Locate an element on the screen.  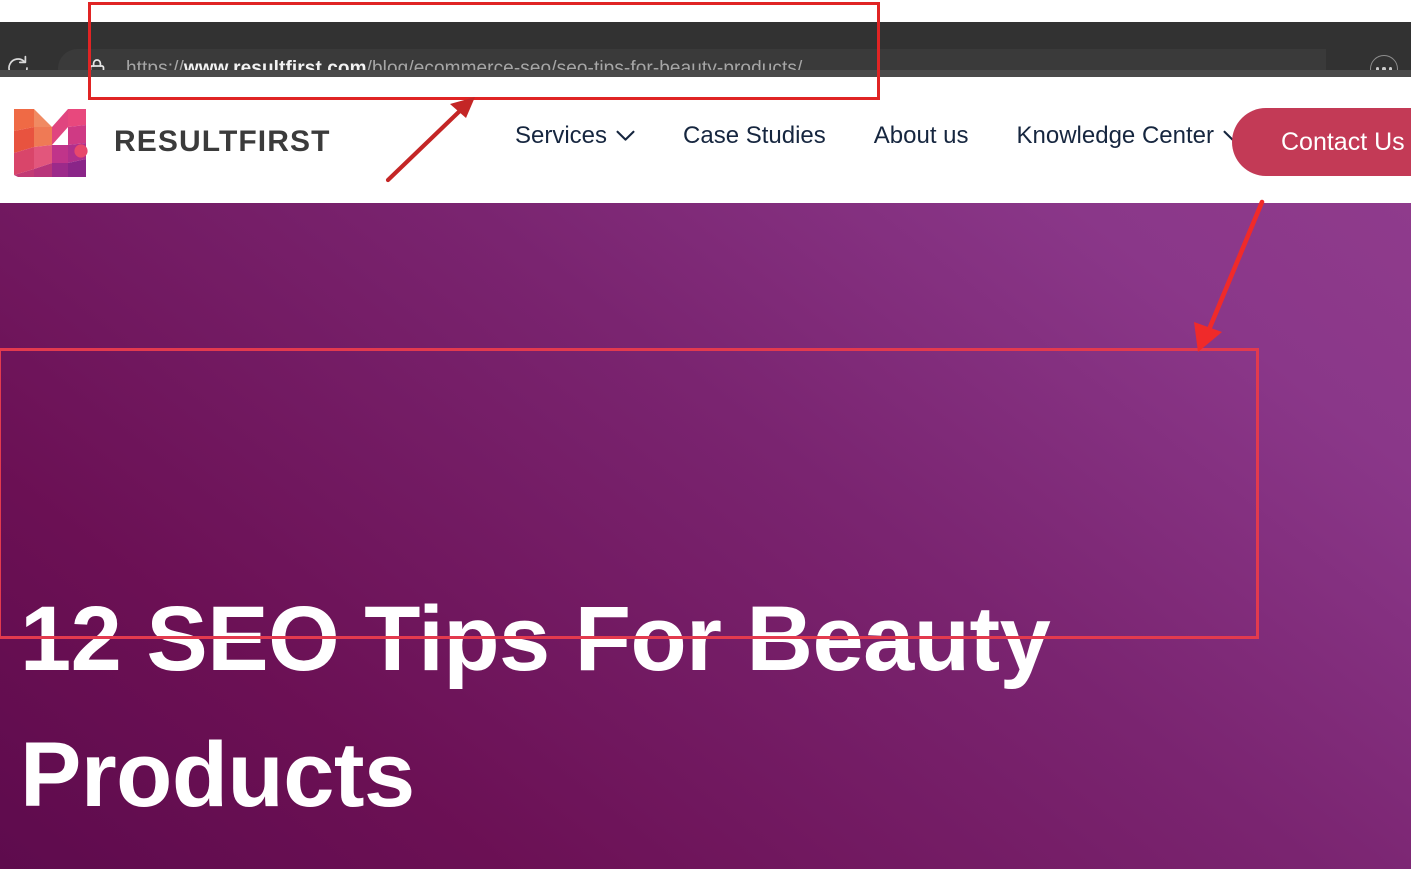
logo-text: RESULTFIRST is located at coordinates (222, 141).